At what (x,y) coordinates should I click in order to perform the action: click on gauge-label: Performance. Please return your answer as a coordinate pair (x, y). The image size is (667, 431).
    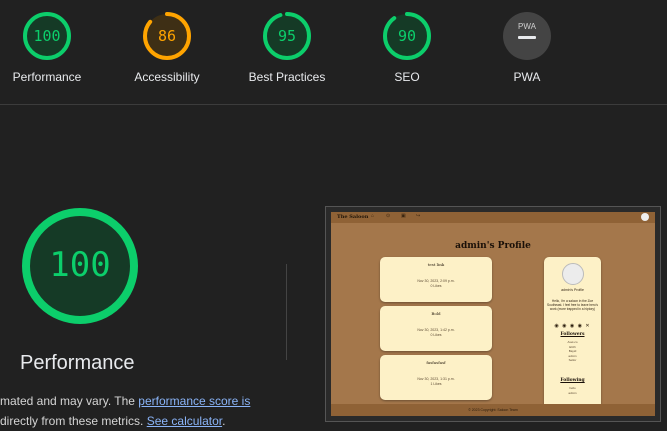
    Looking at the image, I should click on (47, 77).